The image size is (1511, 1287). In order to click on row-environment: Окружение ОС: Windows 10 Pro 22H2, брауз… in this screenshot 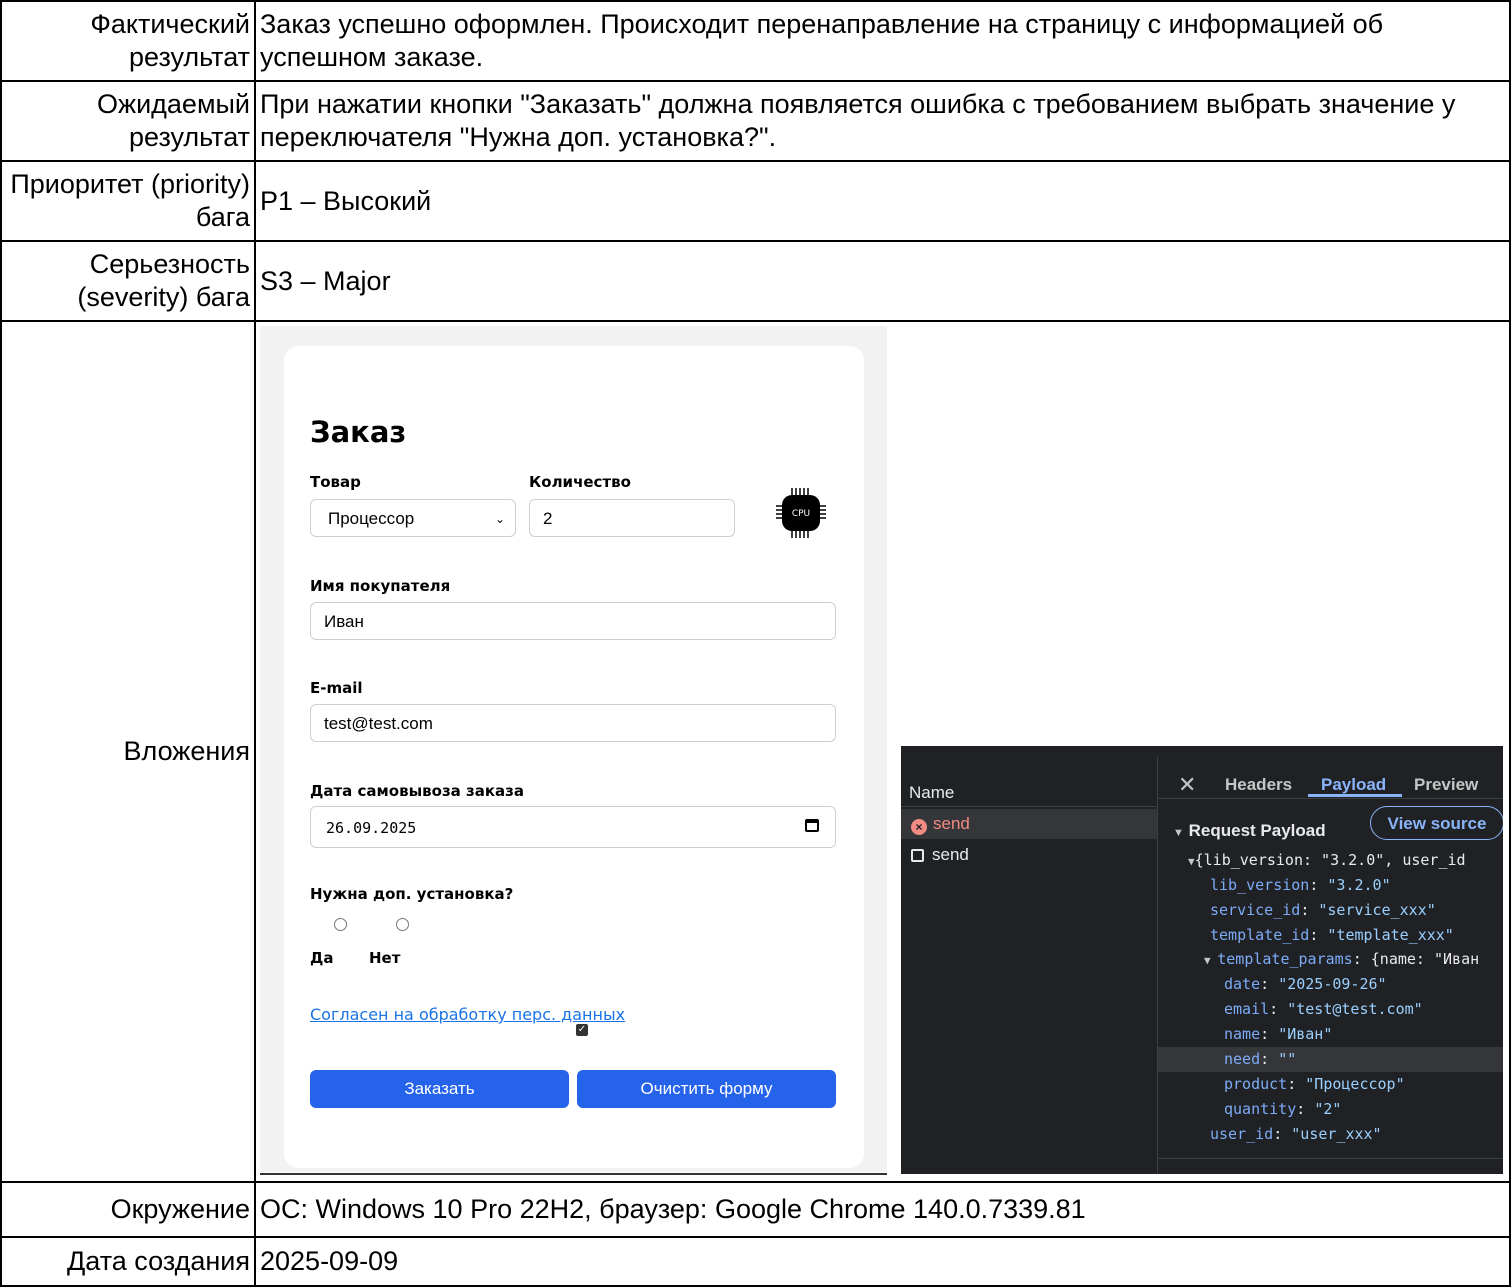, I will do `click(755, 1209)`.